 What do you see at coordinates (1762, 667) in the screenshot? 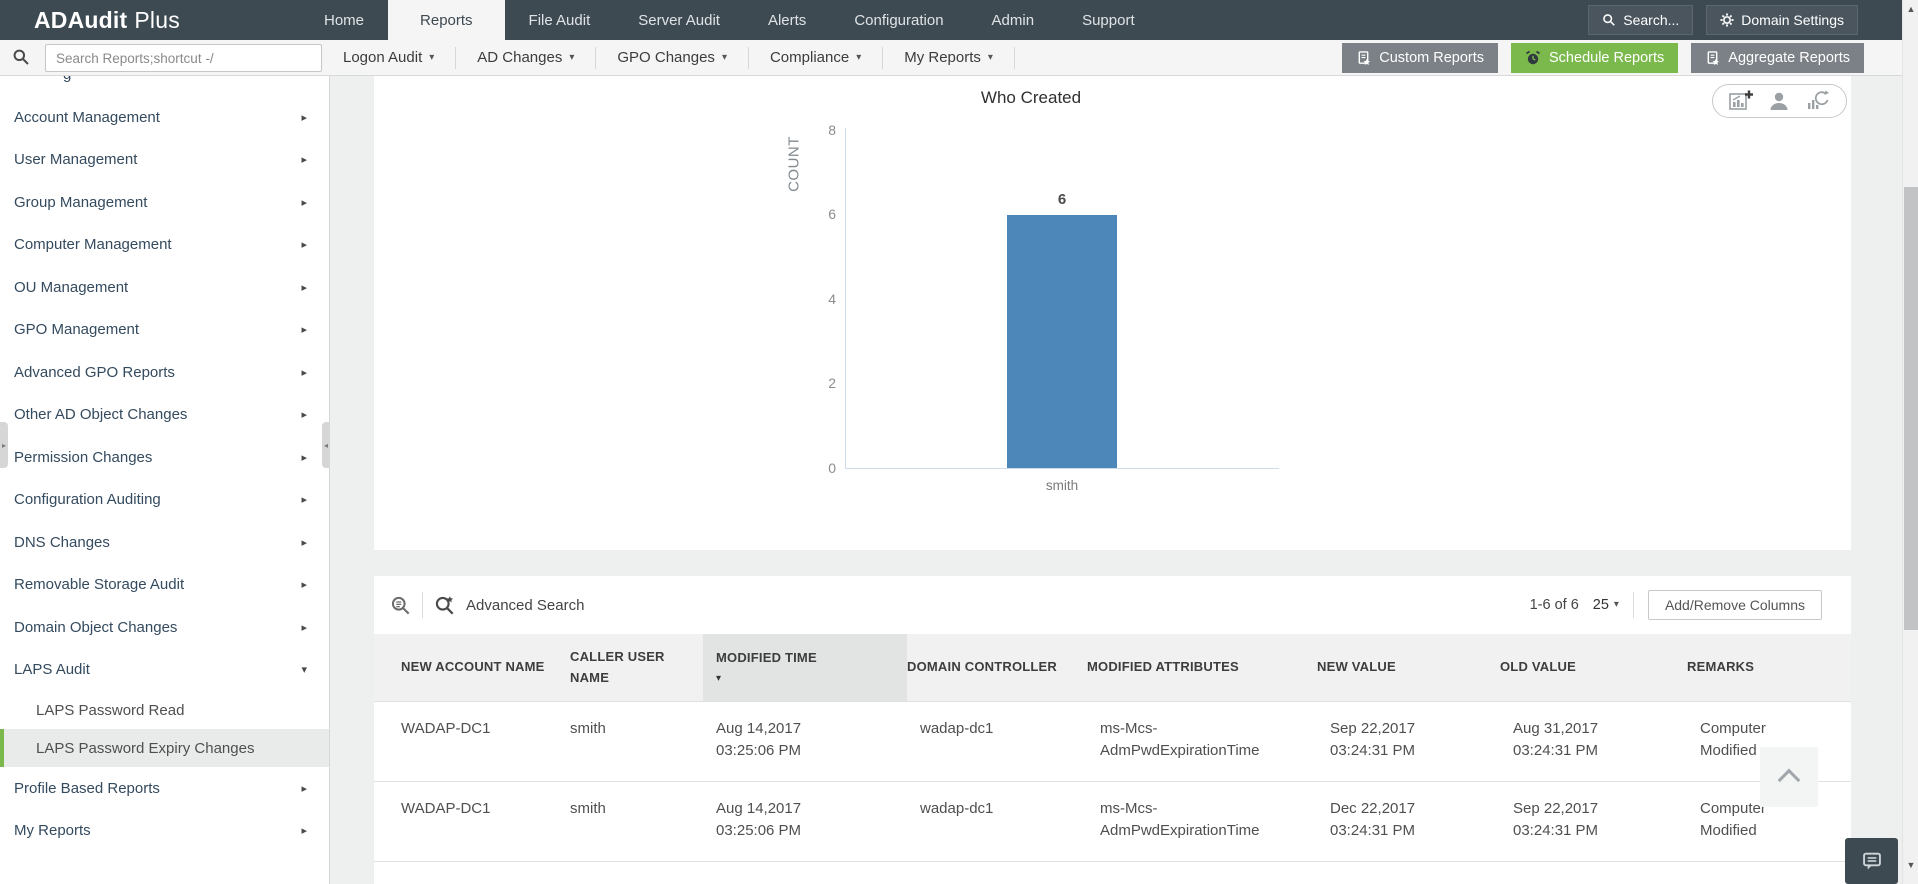
I see `column-header-remarks: REMARKS` at bounding box center [1762, 667].